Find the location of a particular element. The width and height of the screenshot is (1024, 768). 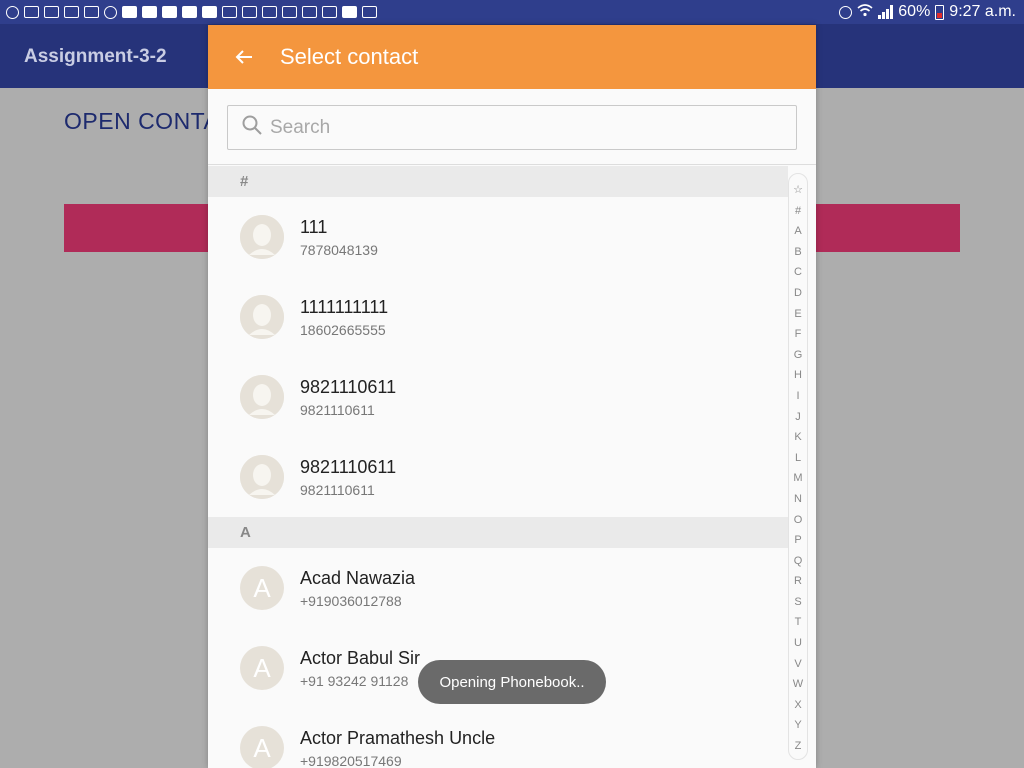

contact-name: Actor Pramathesh Uncle is located at coordinates (398, 737).